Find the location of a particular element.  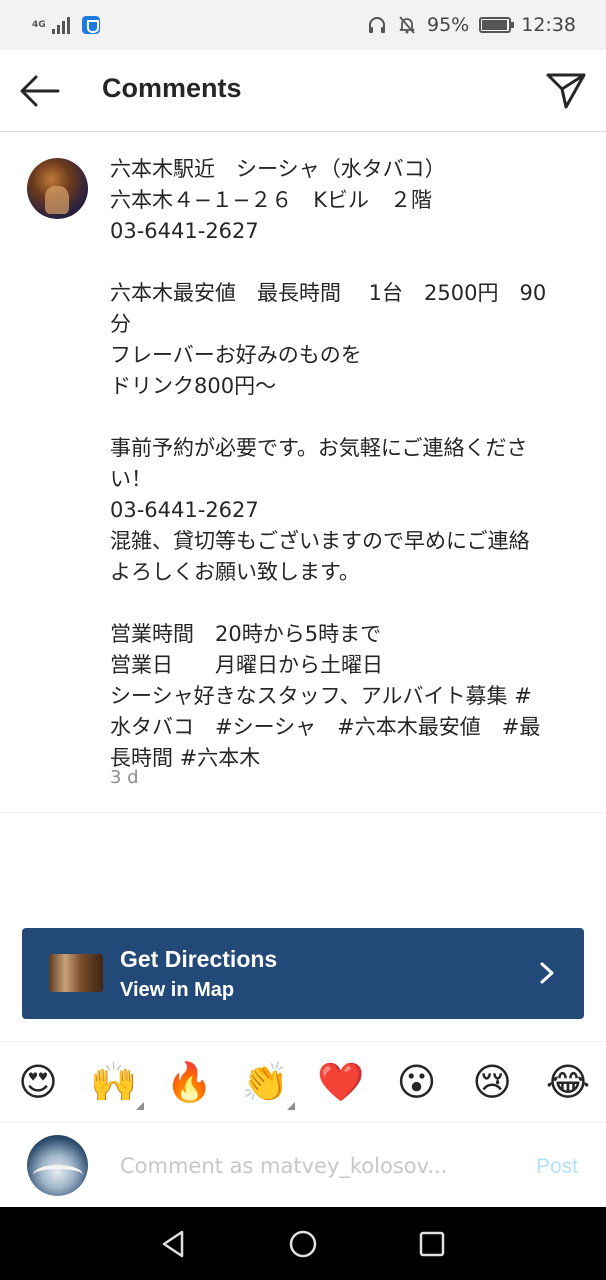

battery-percent: 95% is located at coordinates (448, 25).